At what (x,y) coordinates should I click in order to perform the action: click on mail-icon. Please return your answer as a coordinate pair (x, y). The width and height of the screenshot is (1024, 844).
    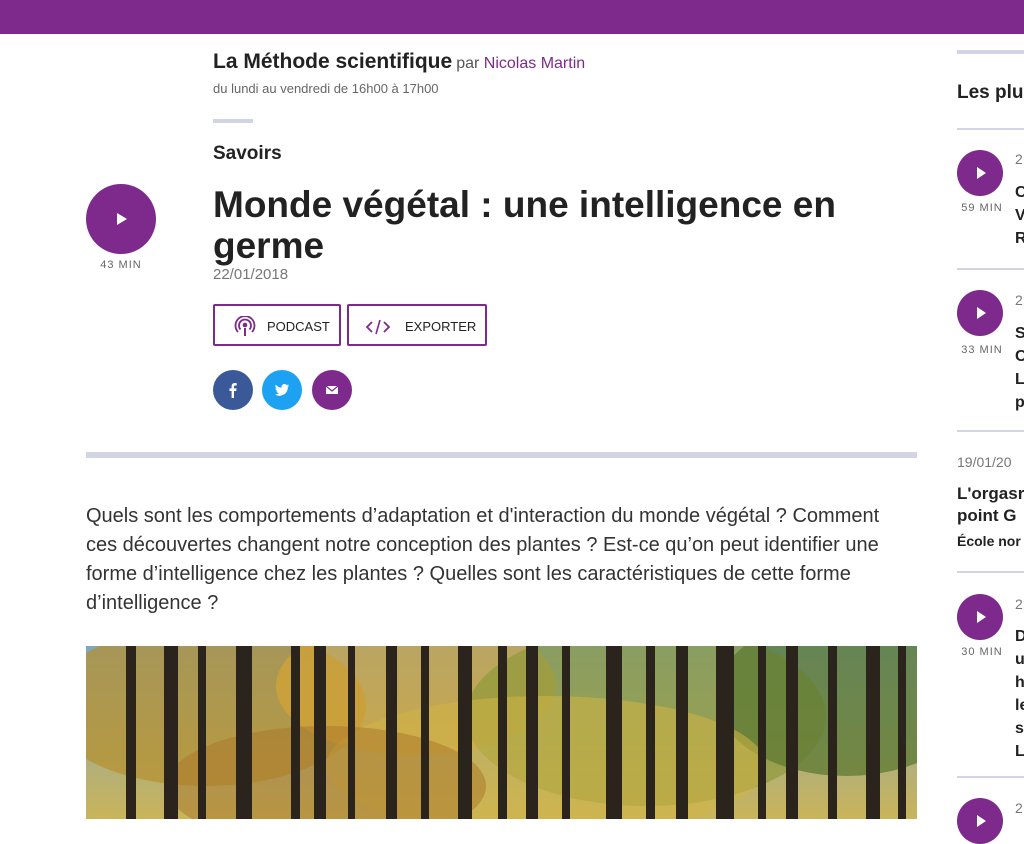
    Looking at the image, I should click on (332, 389).